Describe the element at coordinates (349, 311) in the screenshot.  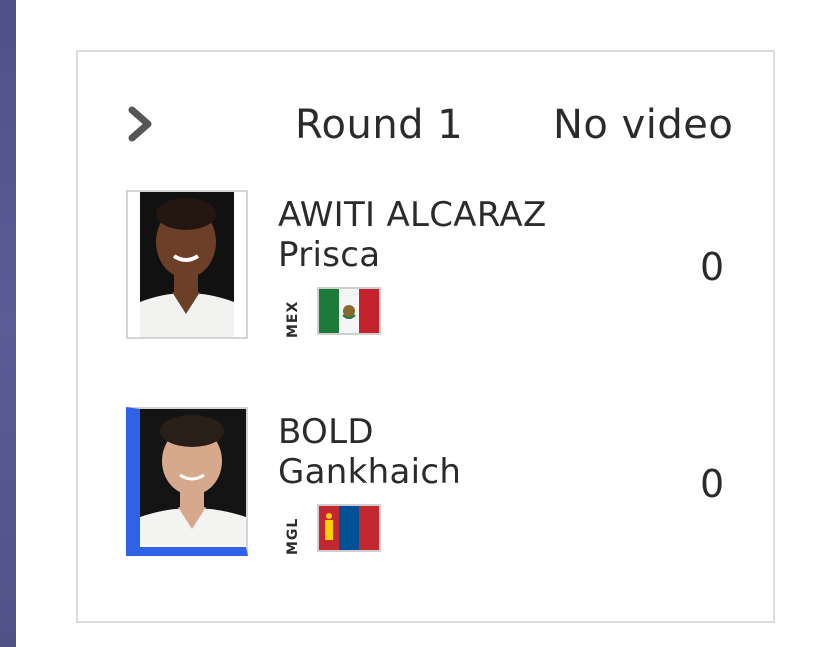
I see `mexico-flag-icon` at that location.